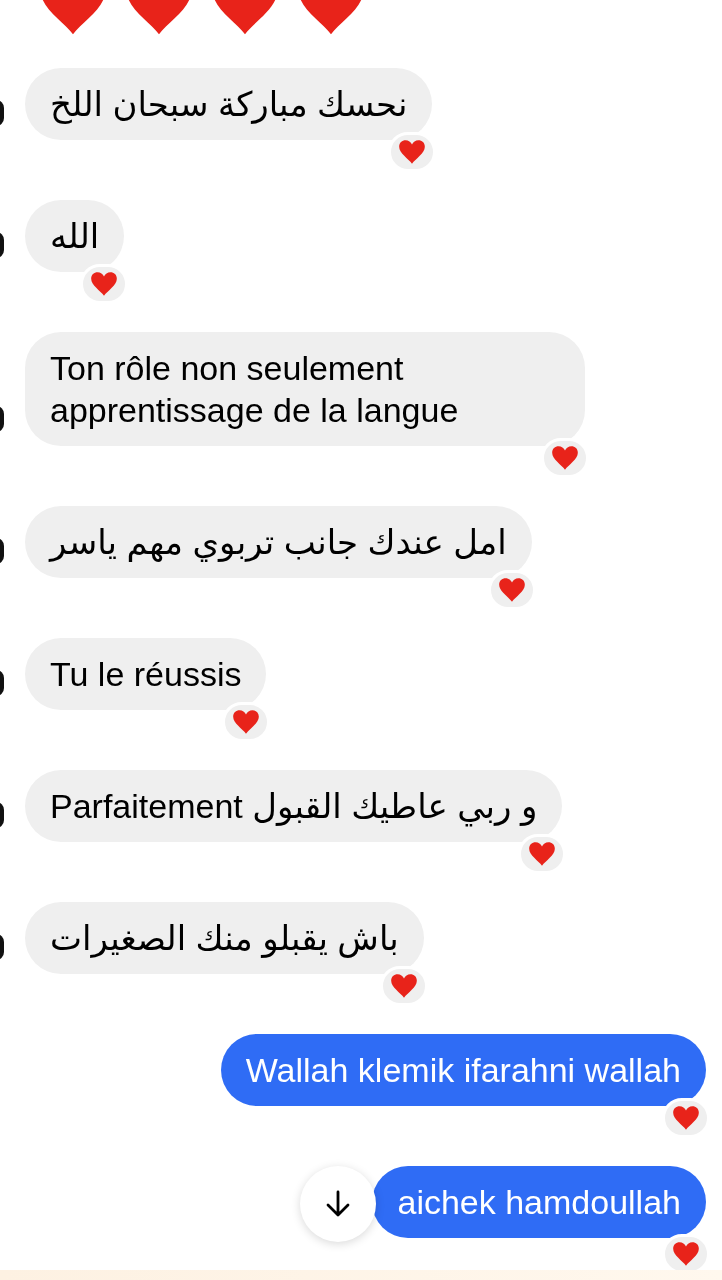  I want to click on scroll-down-button, so click(338, 1204).